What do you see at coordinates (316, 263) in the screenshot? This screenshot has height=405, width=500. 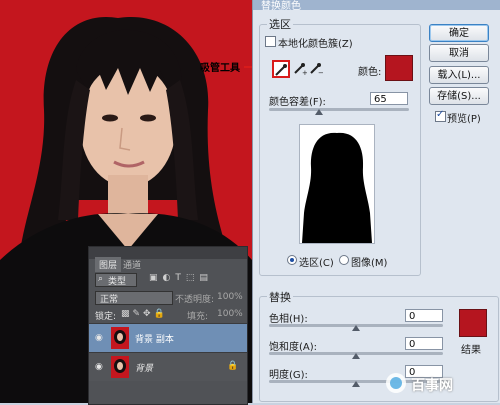 I see `selection-radio-label: 选区(C)` at bounding box center [316, 263].